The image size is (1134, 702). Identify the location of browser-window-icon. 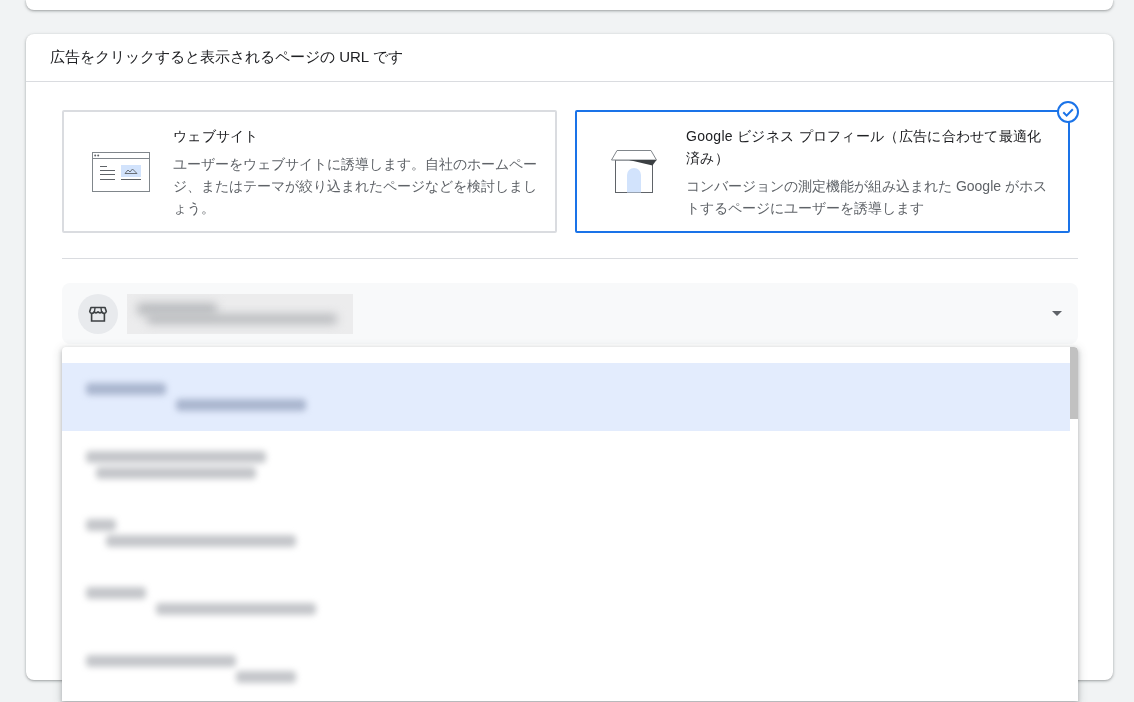
(121, 171).